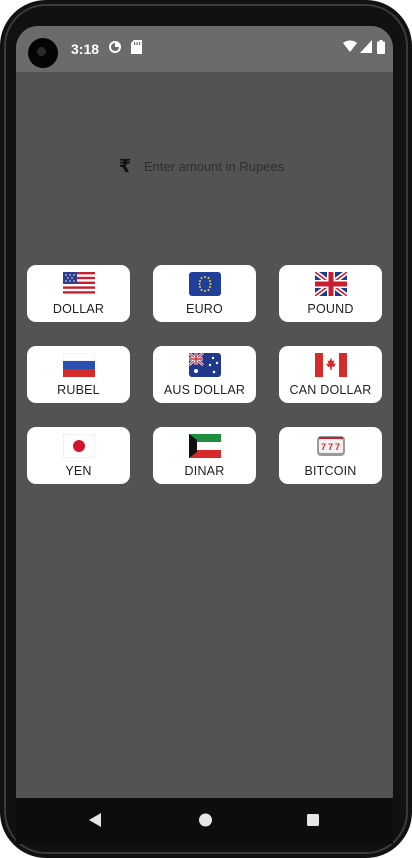  What do you see at coordinates (79, 284) in the screenshot?
I see `us-flag-icon` at bounding box center [79, 284].